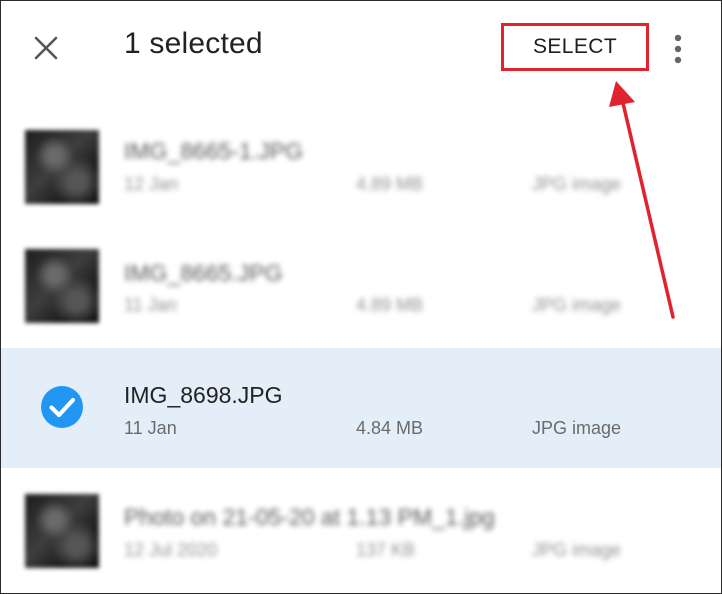 The width and height of the screenshot is (722, 594). I want to click on more-vert-icon, so click(678, 49).